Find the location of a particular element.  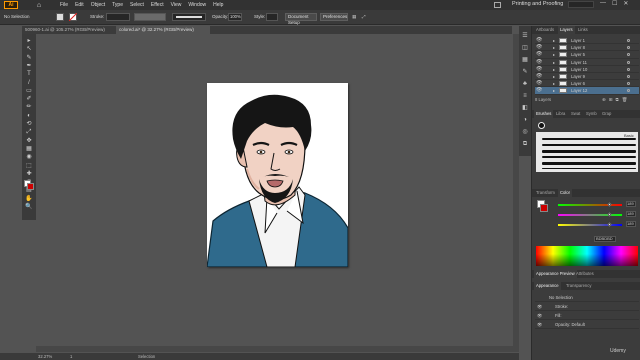

tab-brushes: Brushes is located at coordinates (544, 114).